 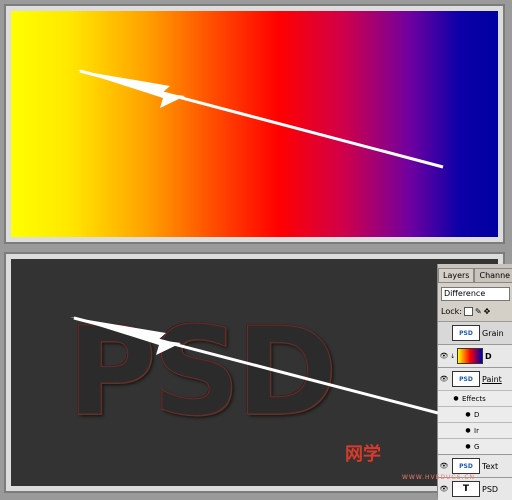 I want to click on top-arrow-icon, so click(x=260, y=119).